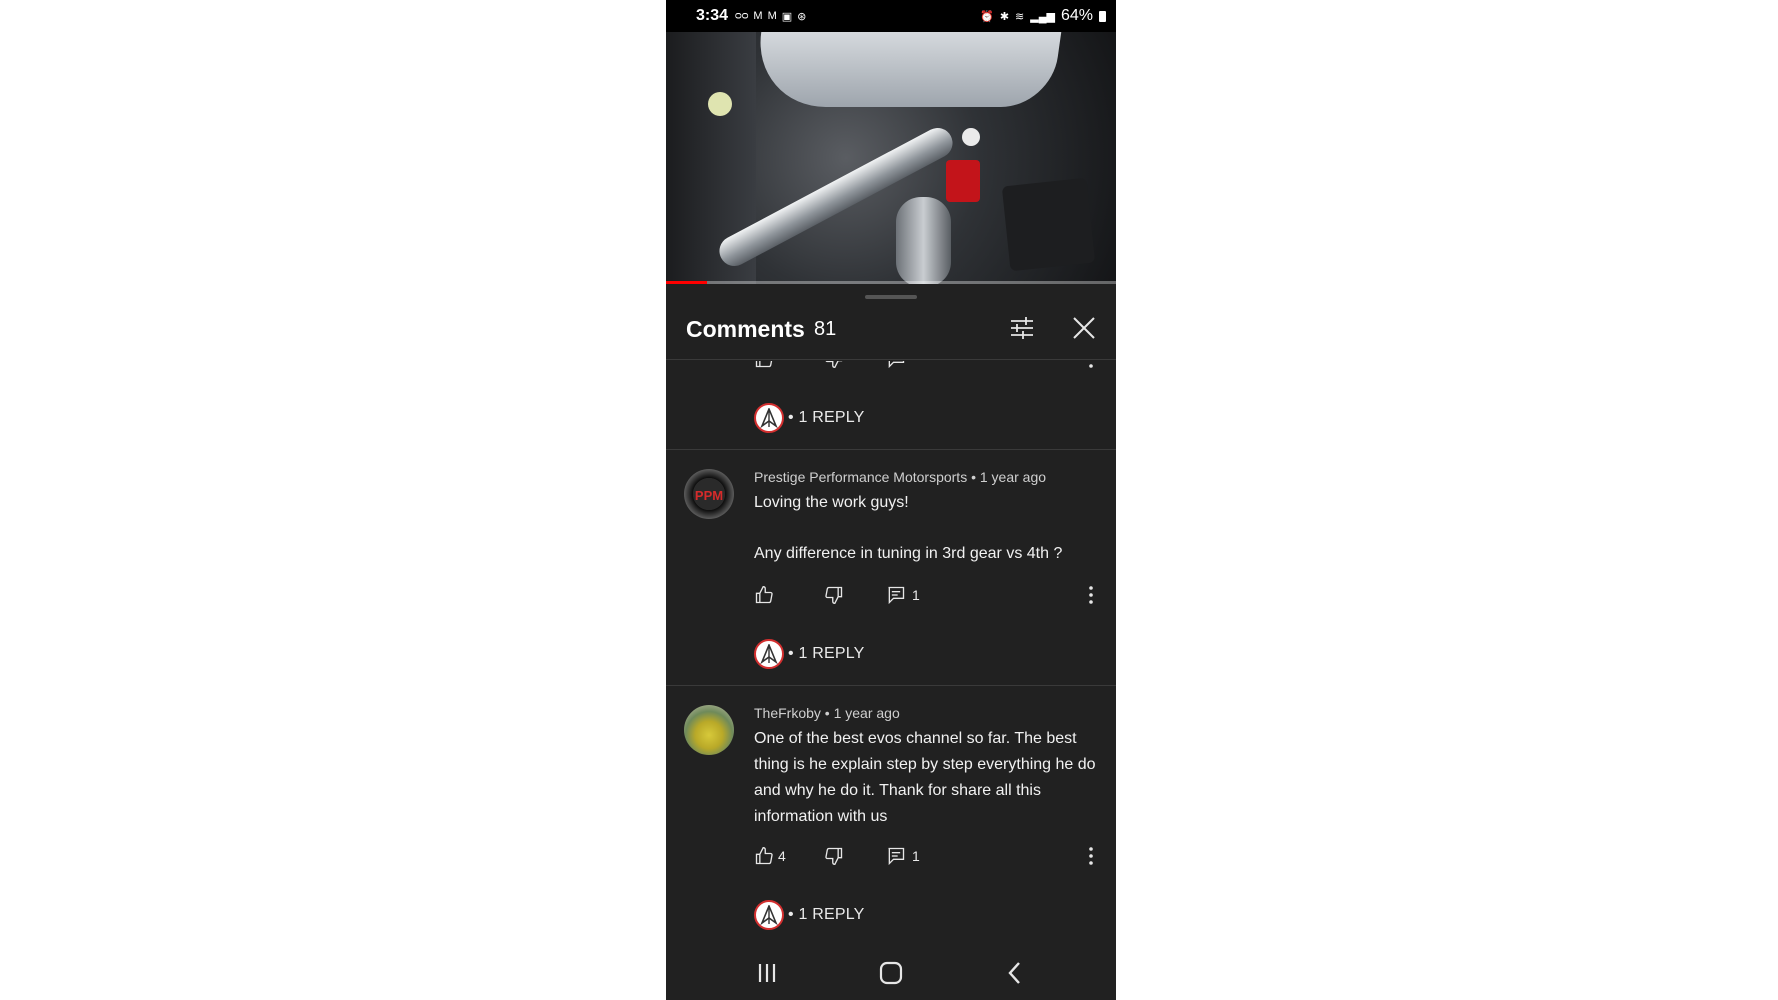  What do you see at coordinates (891, 282) in the screenshot?
I see `video-progress-bar` at bounding box center [891, 282].